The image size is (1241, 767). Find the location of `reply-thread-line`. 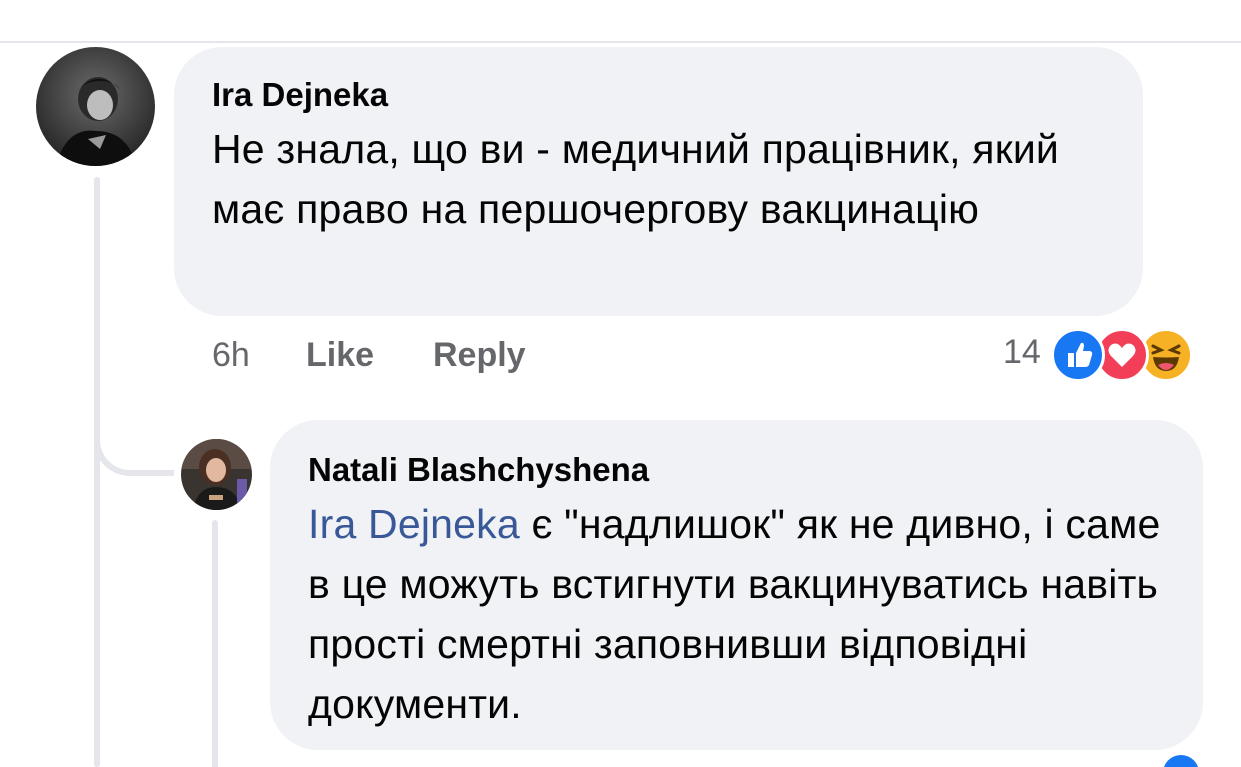

reply-thread-line is located at coordinates (215, 643).